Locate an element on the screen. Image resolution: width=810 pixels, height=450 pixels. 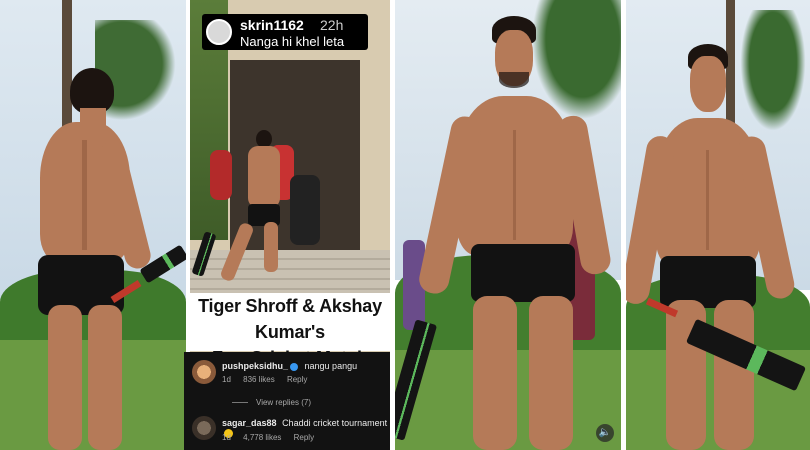
comment-text: nangu pangu is located at coordinates (331, 366).